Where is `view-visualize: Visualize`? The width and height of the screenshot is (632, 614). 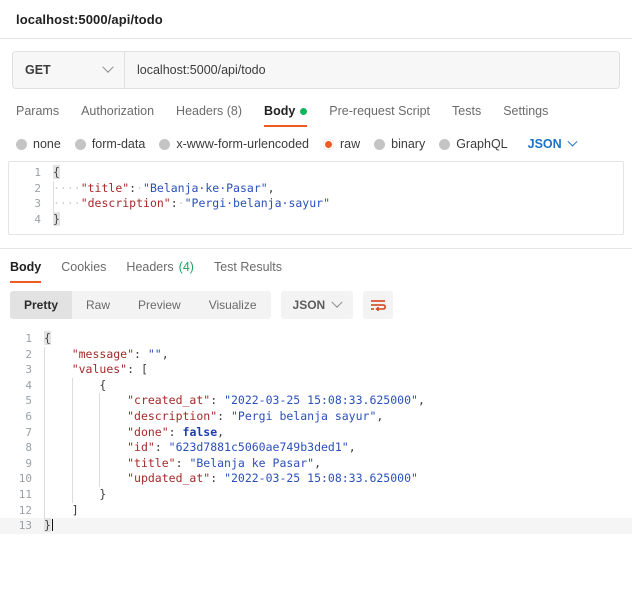 view-visualize: Visualize is located at coordinates (233, 305).